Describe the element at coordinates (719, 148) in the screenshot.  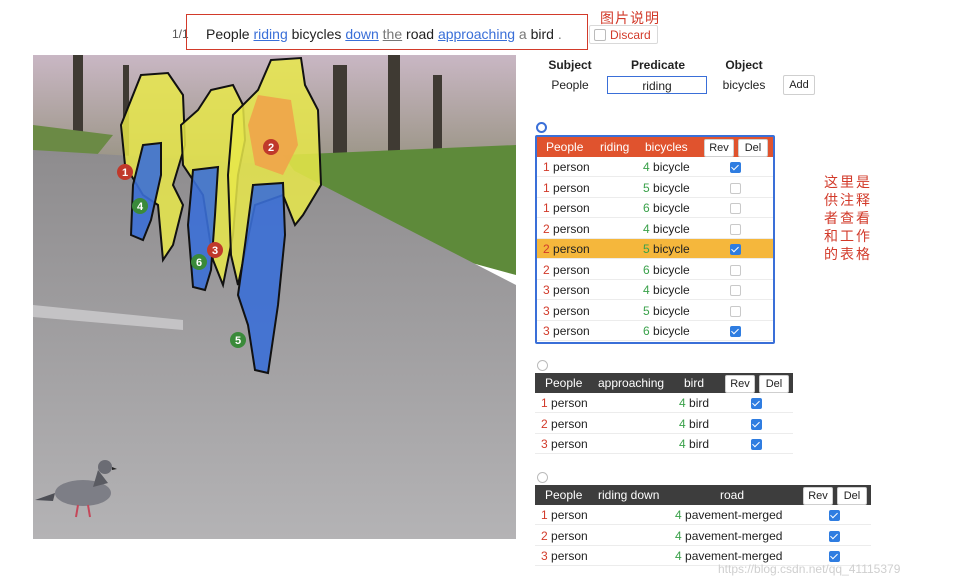
I see `table-1-rev-button: Rev` at that location.